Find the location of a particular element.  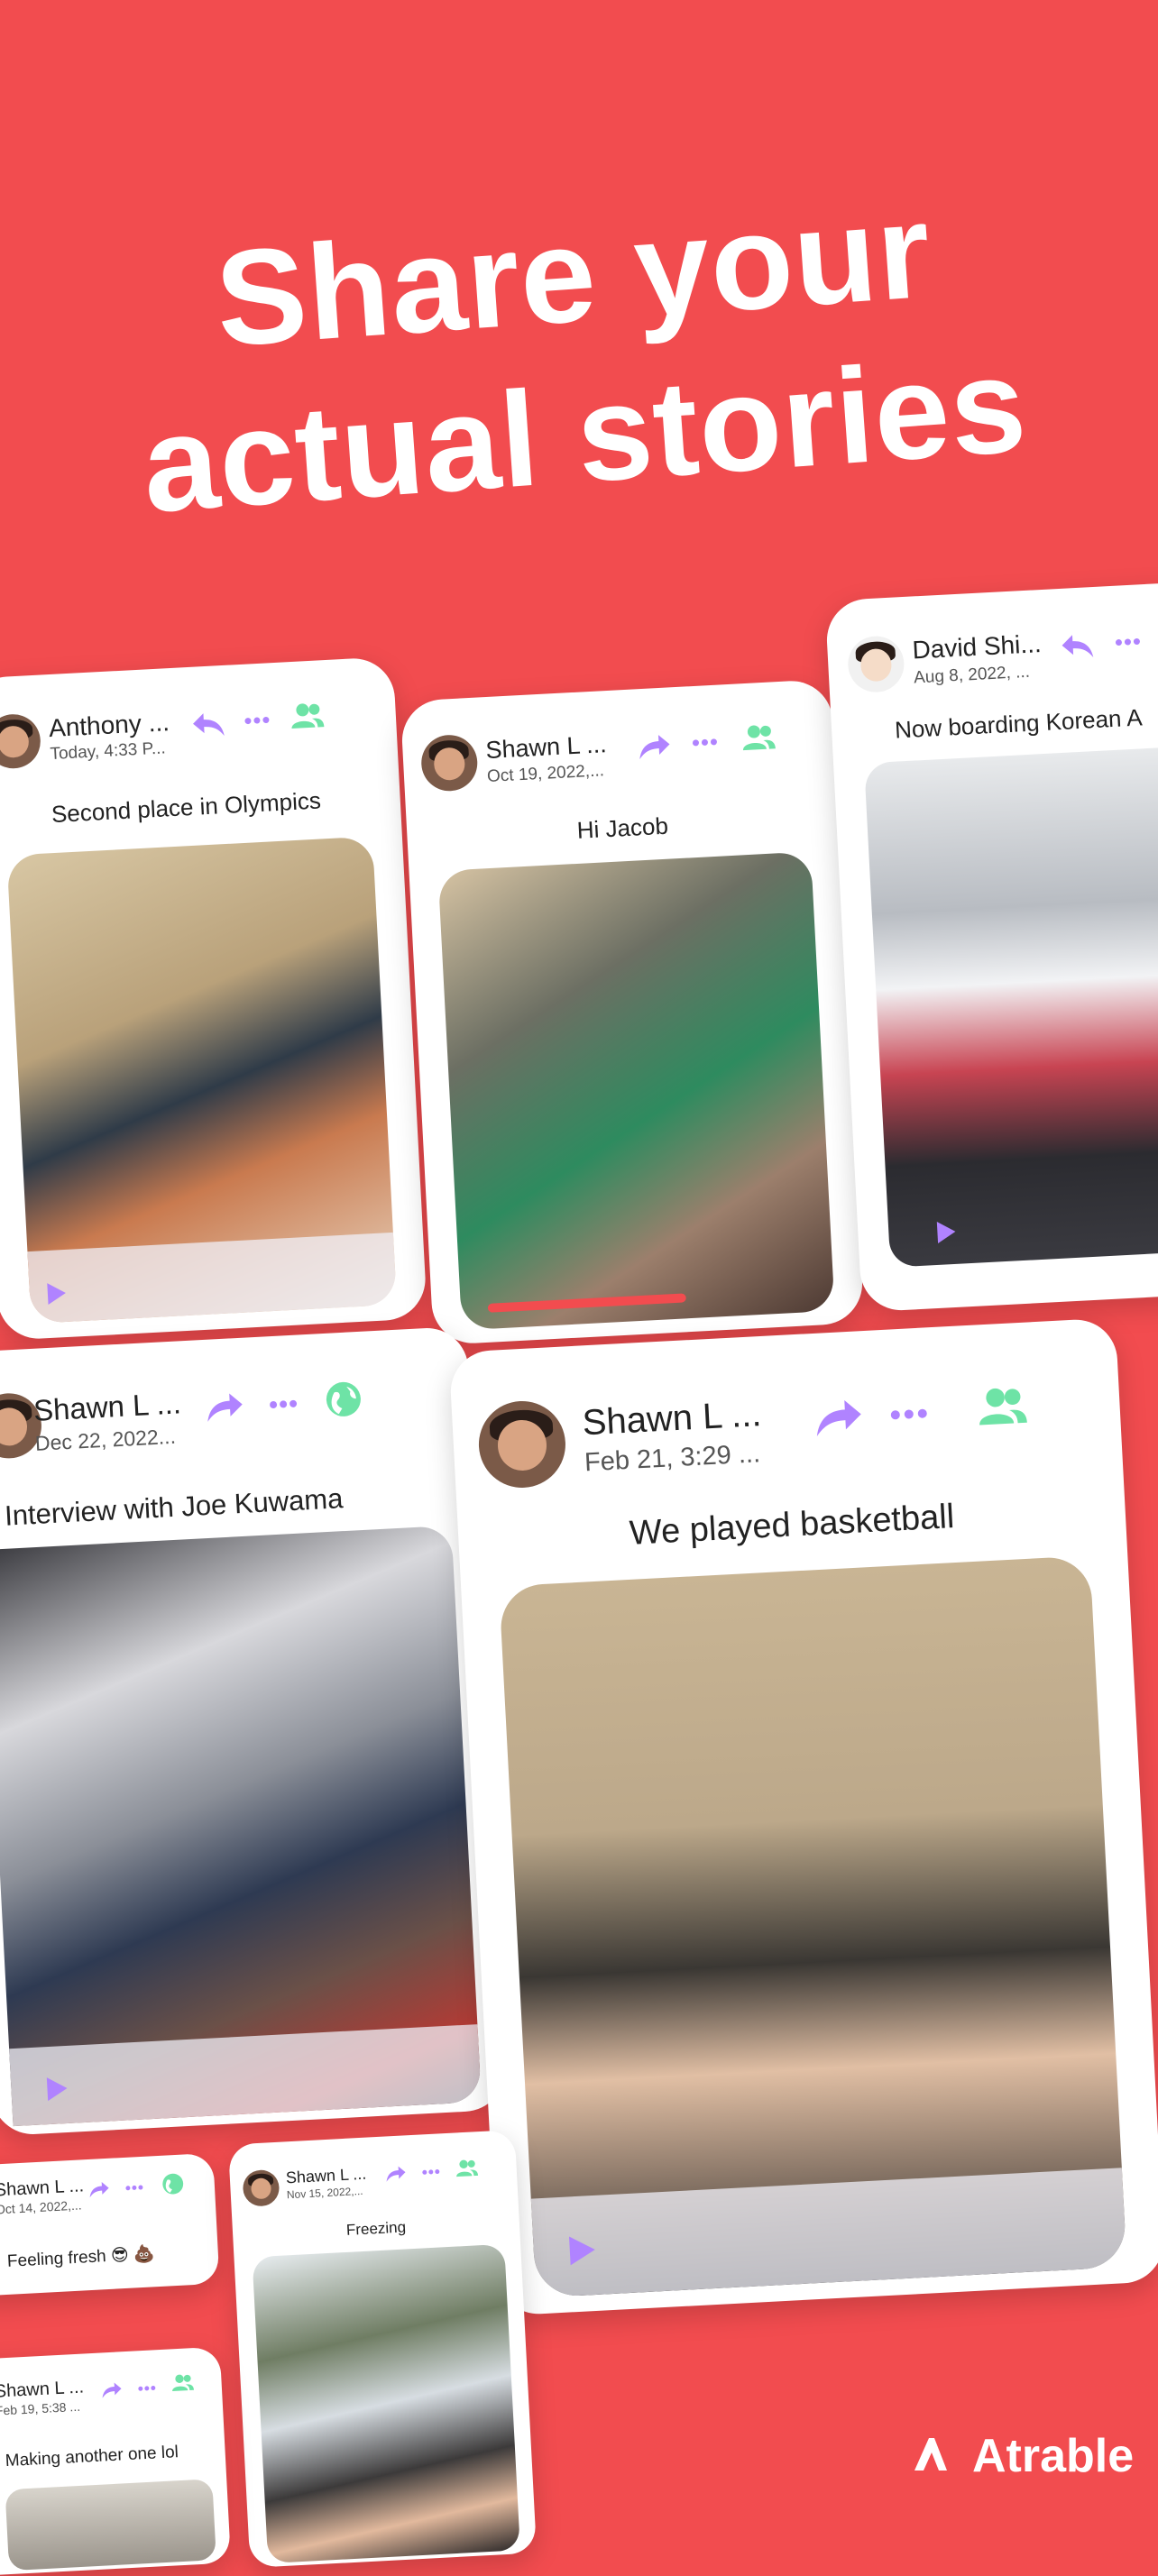

post-caption: Now boarding Korean A is located at coordinates (1019, 723).